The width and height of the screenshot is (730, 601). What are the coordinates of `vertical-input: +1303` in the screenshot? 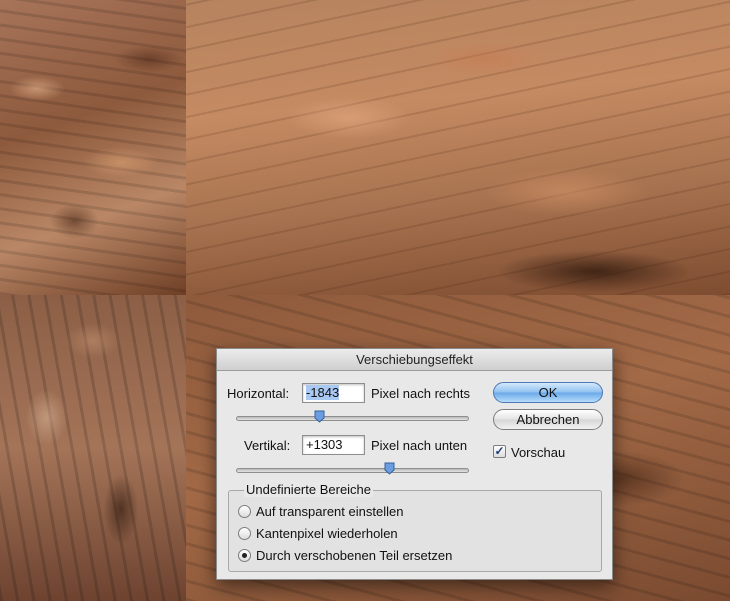 It's located at (333, 445).